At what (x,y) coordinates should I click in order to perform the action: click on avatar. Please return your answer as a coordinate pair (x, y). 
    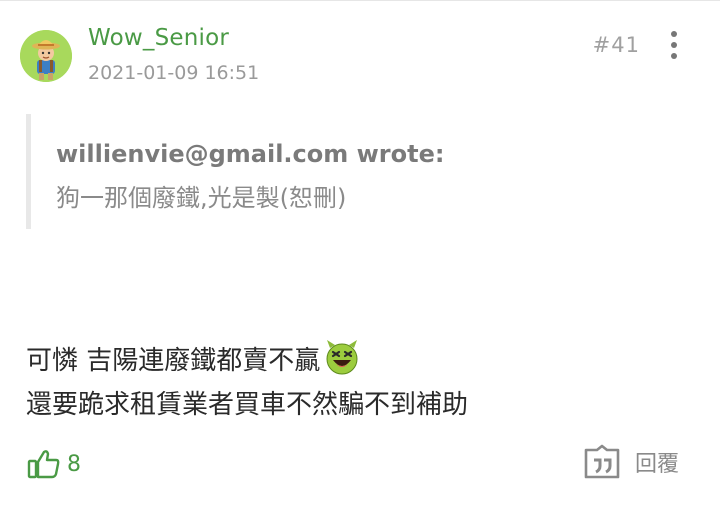
    Looking at the image, I should click on (46, 56).